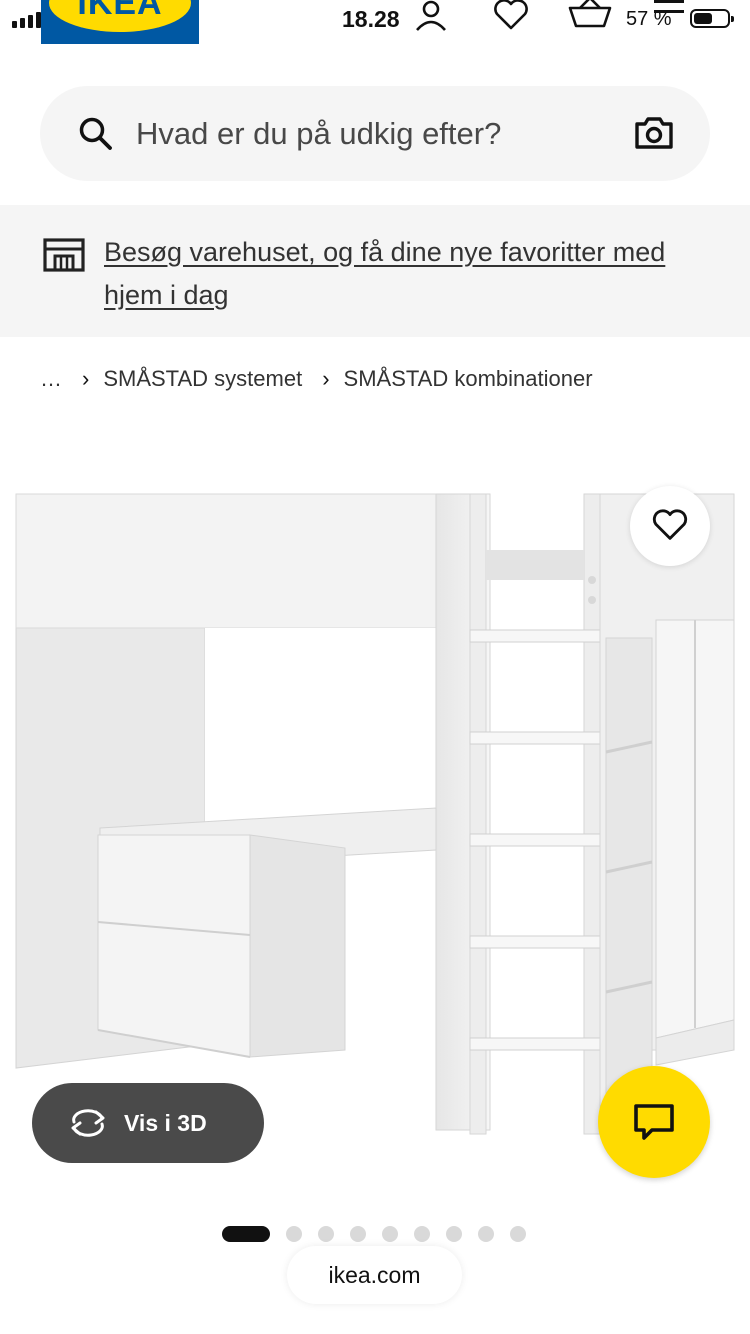 The width and height of the screenshot is (750, 1334). I want to click on status-time: 18.28, so click(371, 19).